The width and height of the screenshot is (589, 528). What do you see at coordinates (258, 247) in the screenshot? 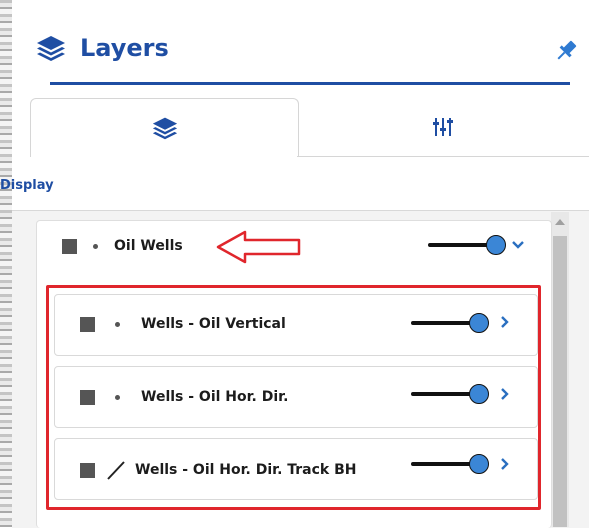
I see `red-arrow-annotation` at bounding box center [258, 247].